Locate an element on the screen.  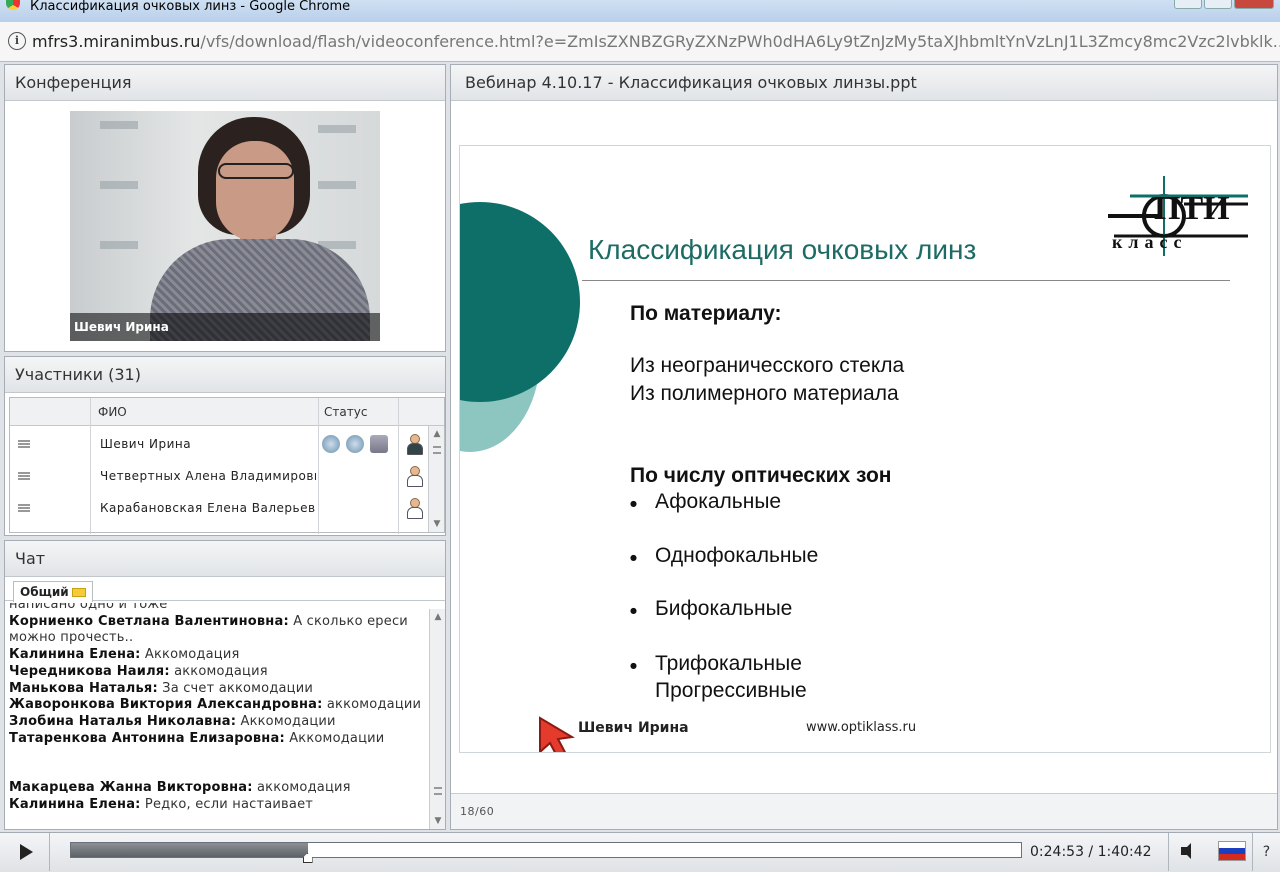
slide-title: Классификация очковых линз is located at coordinates (782, 249).